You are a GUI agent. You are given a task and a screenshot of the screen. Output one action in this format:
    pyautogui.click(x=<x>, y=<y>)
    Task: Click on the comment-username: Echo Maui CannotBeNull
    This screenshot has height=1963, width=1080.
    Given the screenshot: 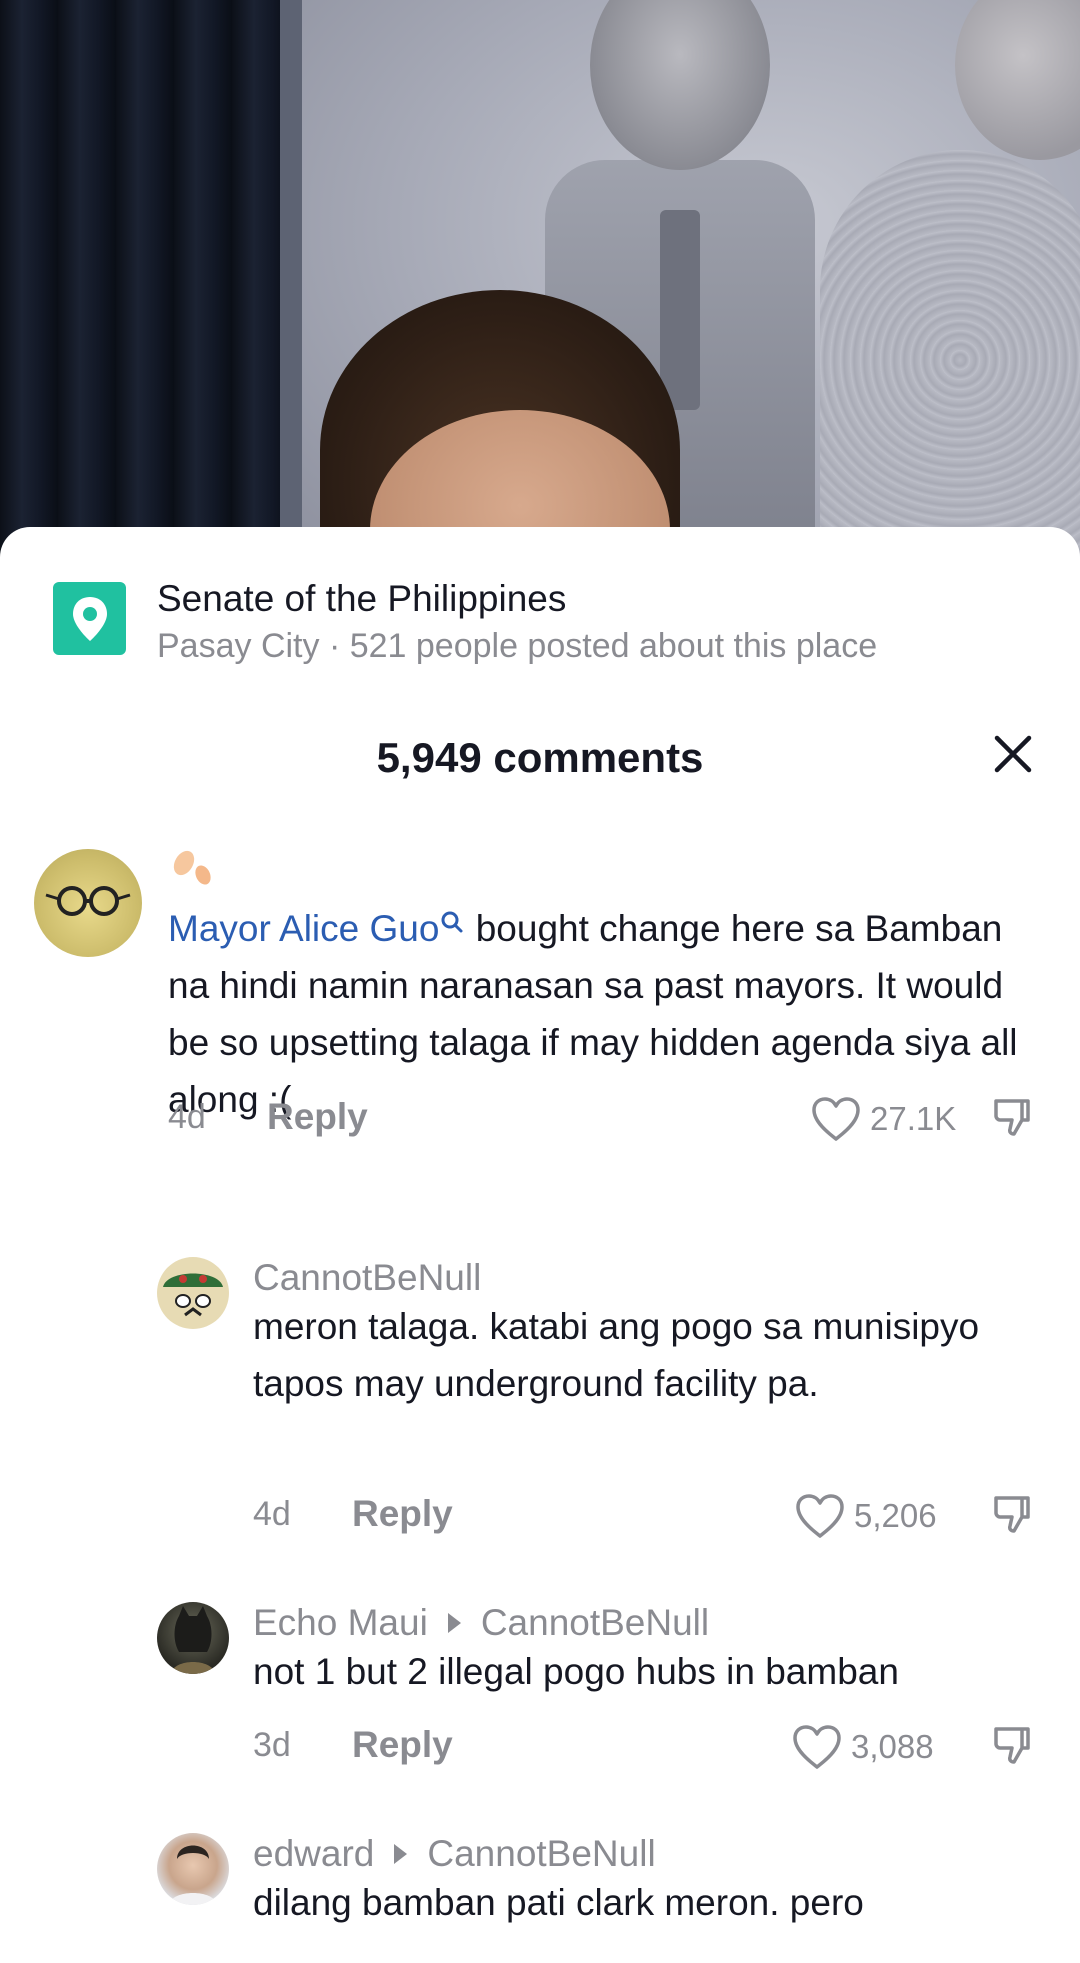 What is the action you would take?
    pyautogui.click(x=481, y=1623)
    